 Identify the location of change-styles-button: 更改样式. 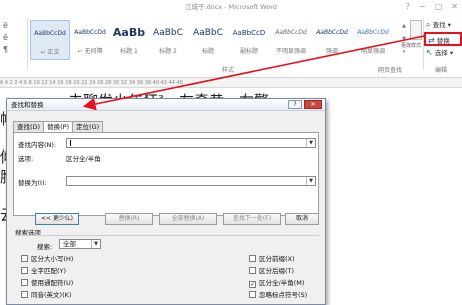
(412, 34).